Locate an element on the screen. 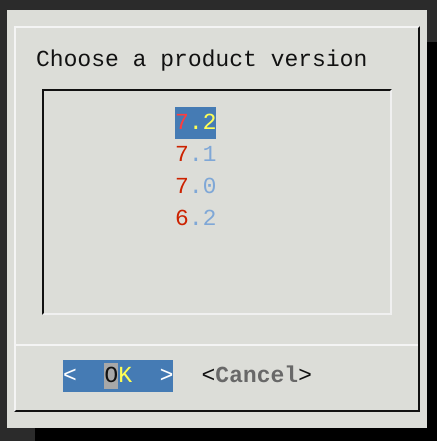 The width and height of the screenshot is (437, 441). version-item: 6.2 is located at coordinates (195, 219).